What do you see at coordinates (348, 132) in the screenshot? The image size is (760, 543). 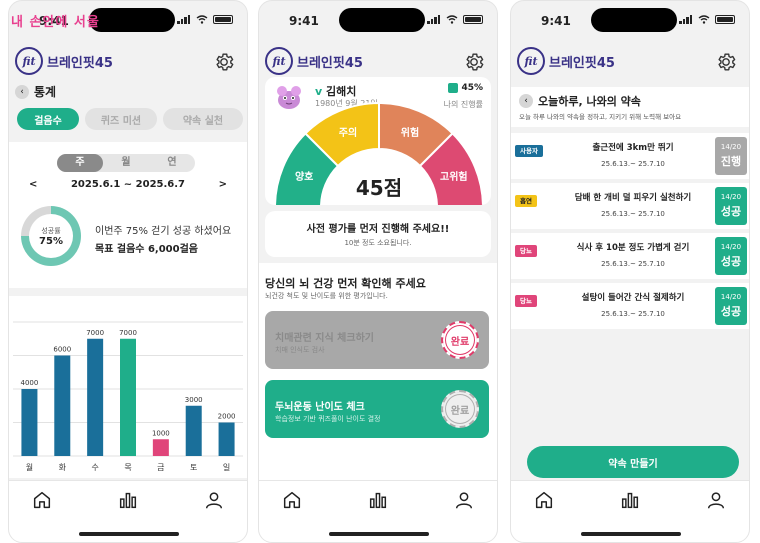 I see `gauge-label: 주의` at bounding box center [348, 132].